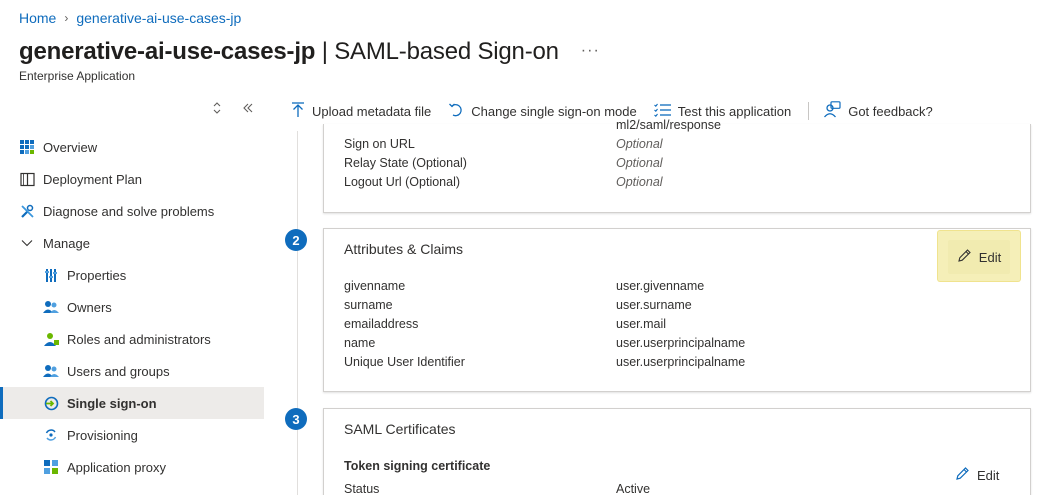  Describe the element at coordinates (674, 182) in the screenshot. I see `config-row: Logout Url (Optional) Optional` at that location.